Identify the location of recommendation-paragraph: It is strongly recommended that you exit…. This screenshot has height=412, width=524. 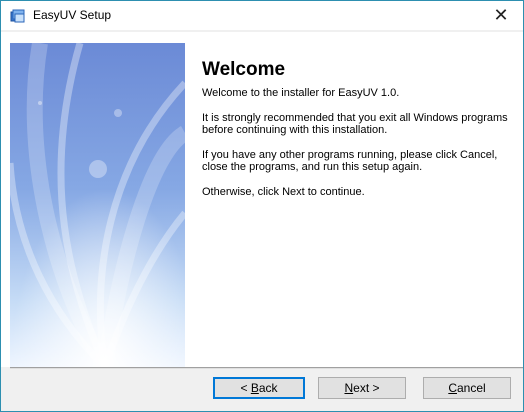
(355, 124).